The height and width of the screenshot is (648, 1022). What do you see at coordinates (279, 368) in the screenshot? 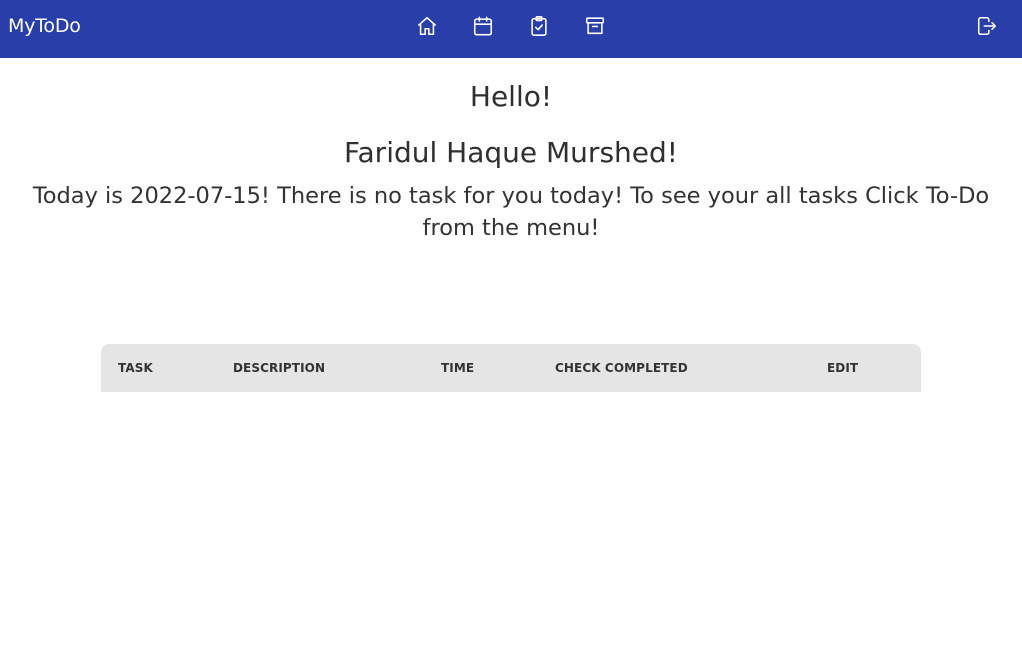
I see `column-header-description: DESCRIPTION` at bounding box center [279, 368].